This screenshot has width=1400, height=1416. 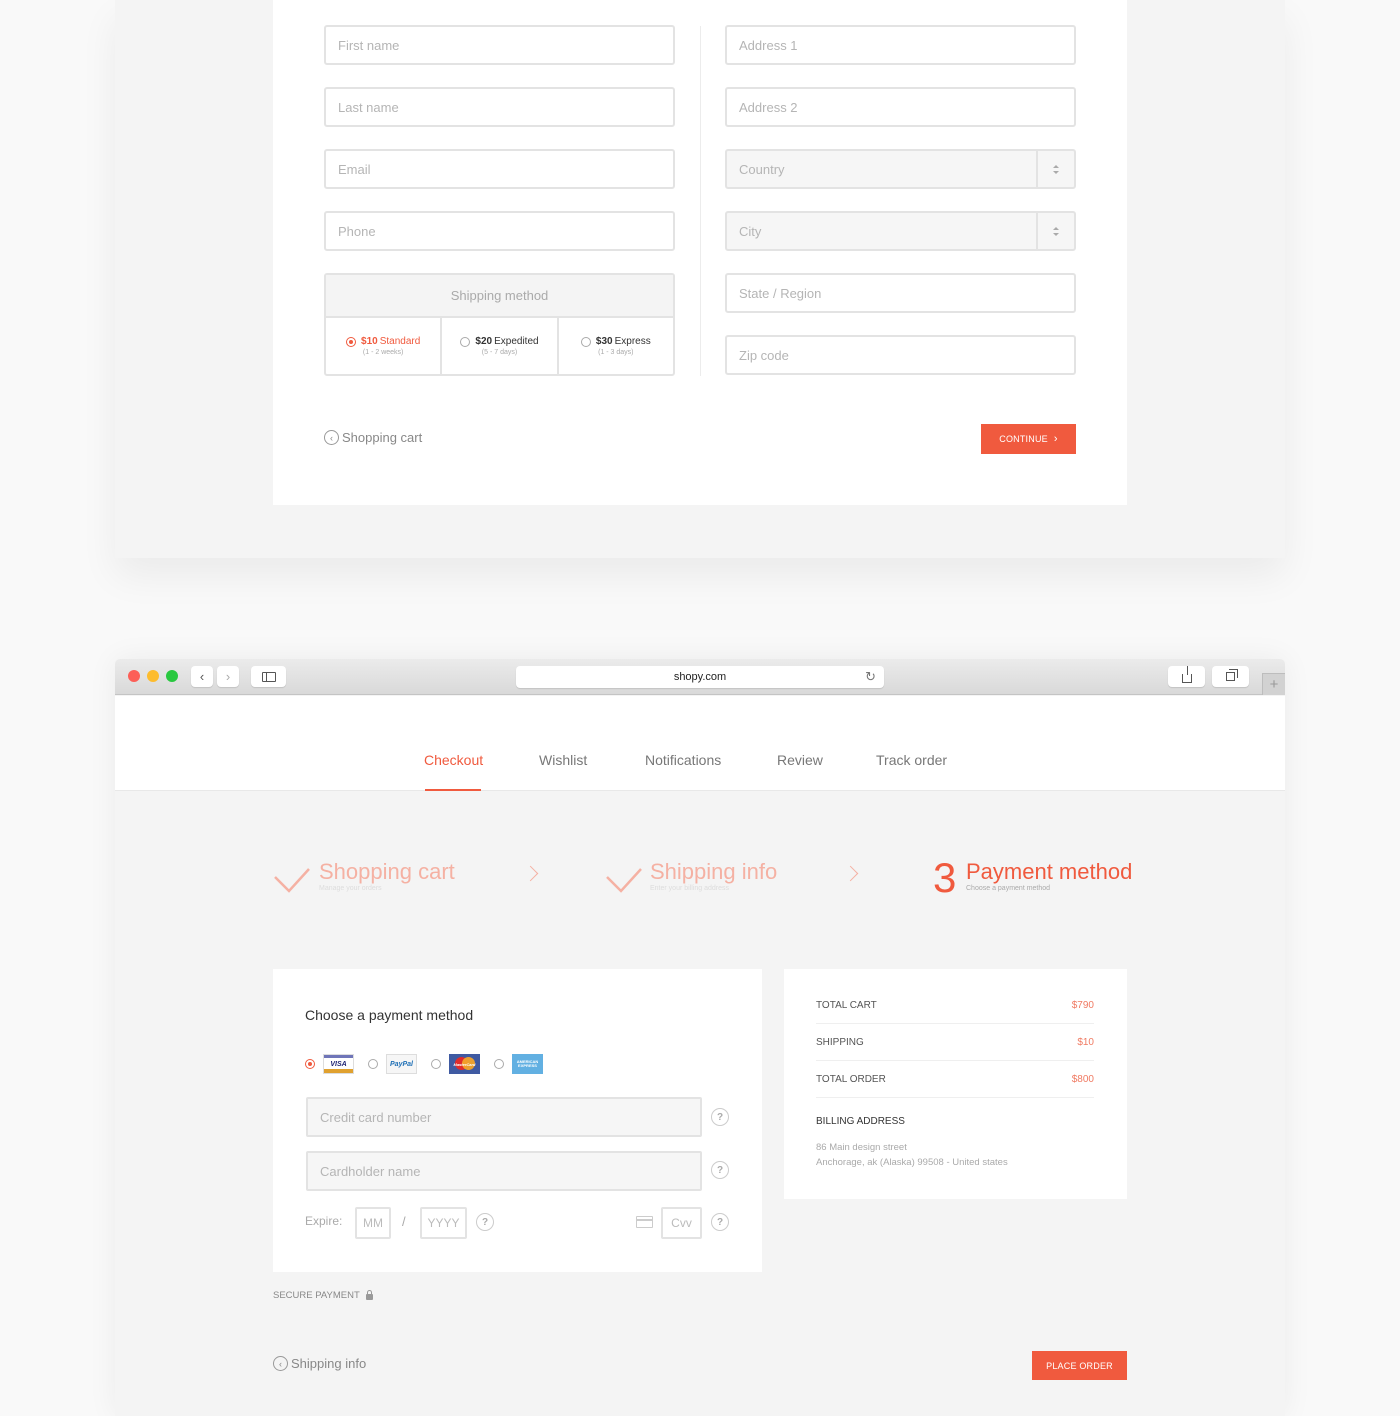 What do you see at coordinates (376, 1117) in the screenshot?
I see `card-number-placeholder: Credit card number` at bounding box center [376, 1117].